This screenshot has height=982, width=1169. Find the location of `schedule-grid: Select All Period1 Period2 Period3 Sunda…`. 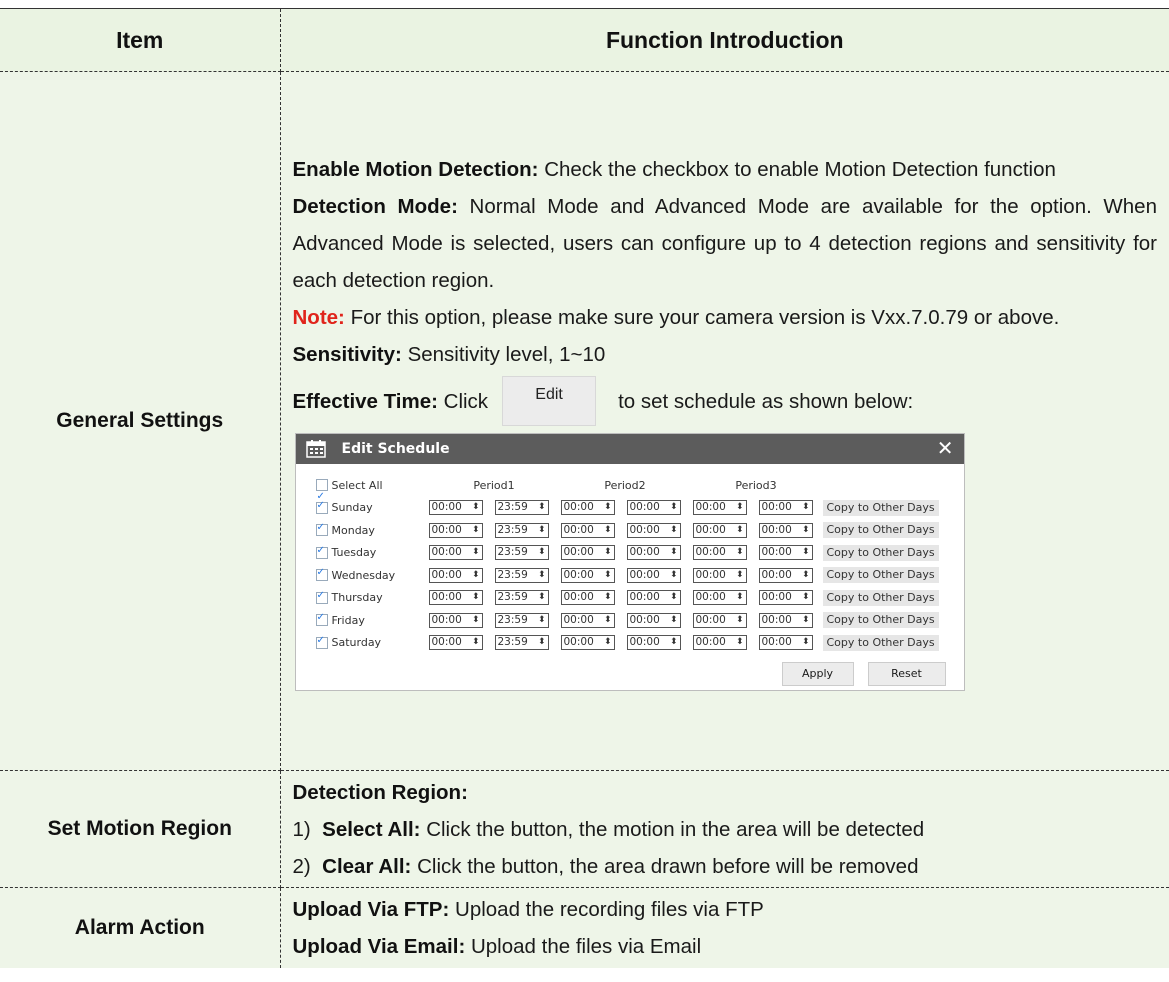

schedule-grid: Select All Period1 Period2 Period3 Sunda… is located at coordinates (630, 559).